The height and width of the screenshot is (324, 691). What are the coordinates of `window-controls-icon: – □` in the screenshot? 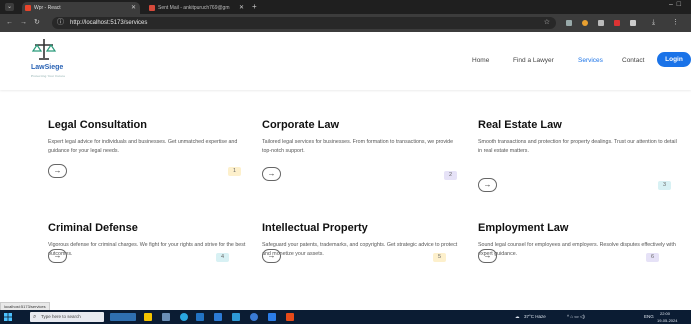 It's located at (675, 4).